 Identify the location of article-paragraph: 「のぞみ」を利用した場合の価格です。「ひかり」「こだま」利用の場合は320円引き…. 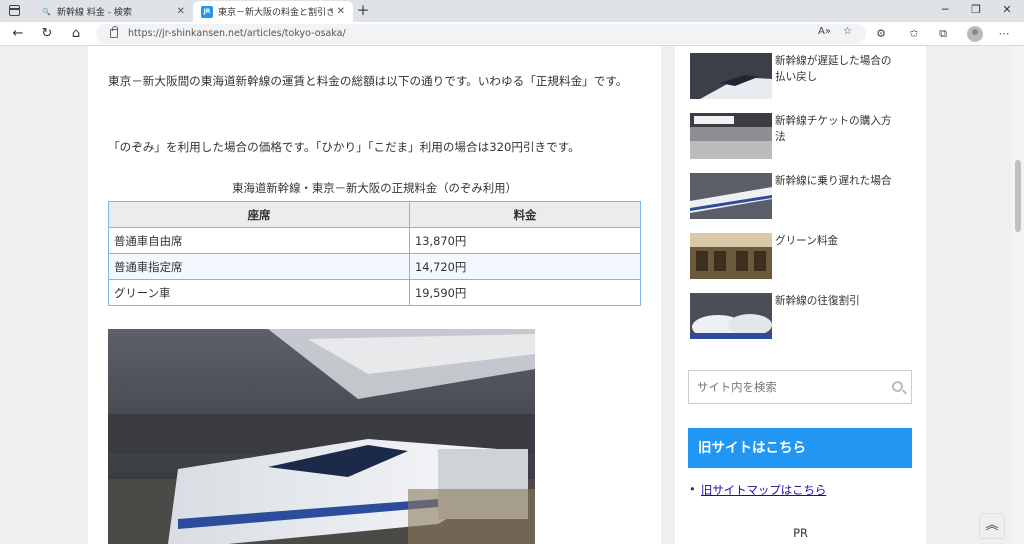
(344, 147).